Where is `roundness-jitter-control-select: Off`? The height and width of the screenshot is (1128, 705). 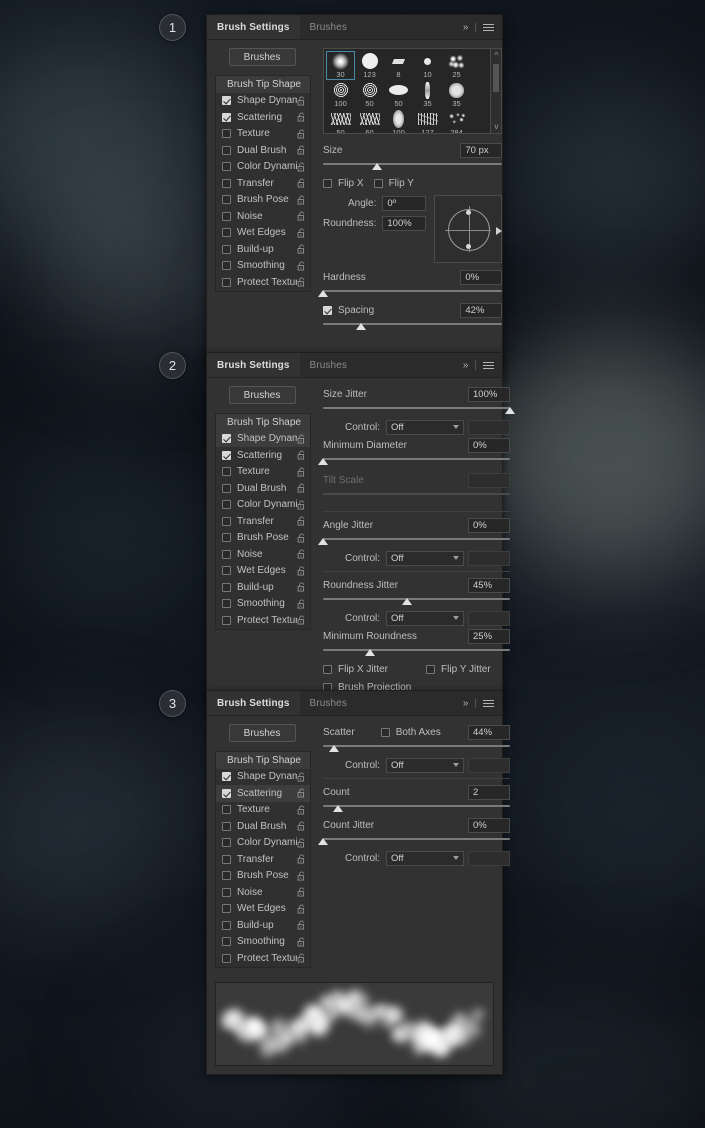
roundness-jitter-control-select: Off is located at coordinates (425, 618).